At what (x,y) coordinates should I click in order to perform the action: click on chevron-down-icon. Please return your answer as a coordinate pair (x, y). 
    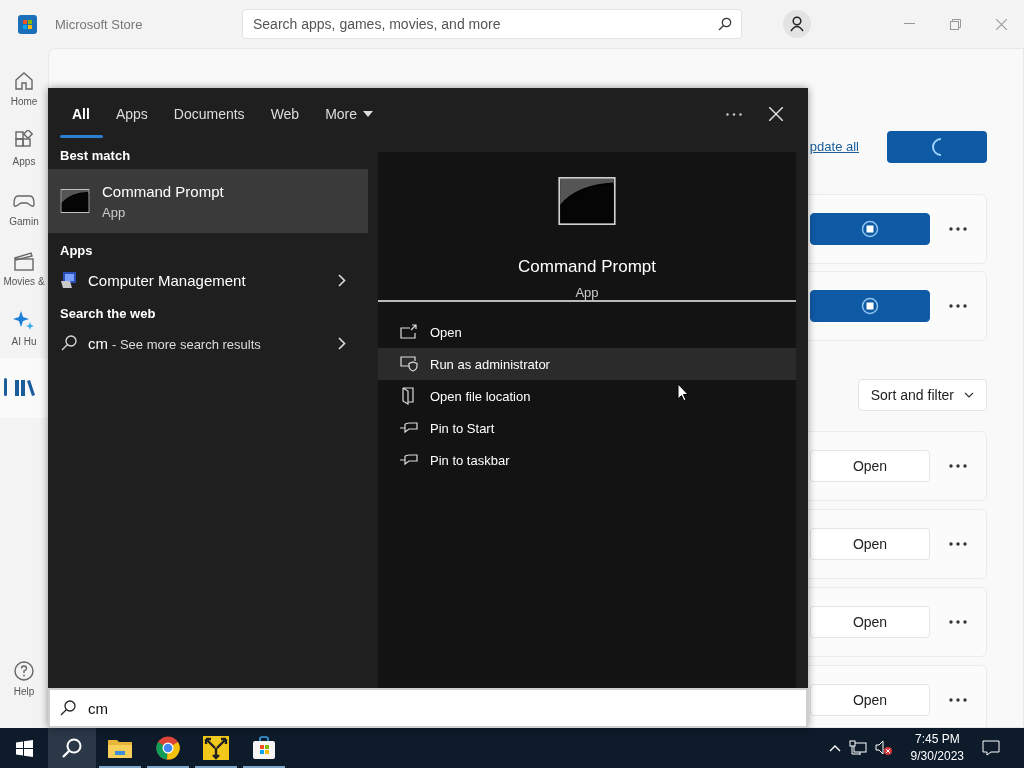
    Looking at the image, I should click on (969, 395).